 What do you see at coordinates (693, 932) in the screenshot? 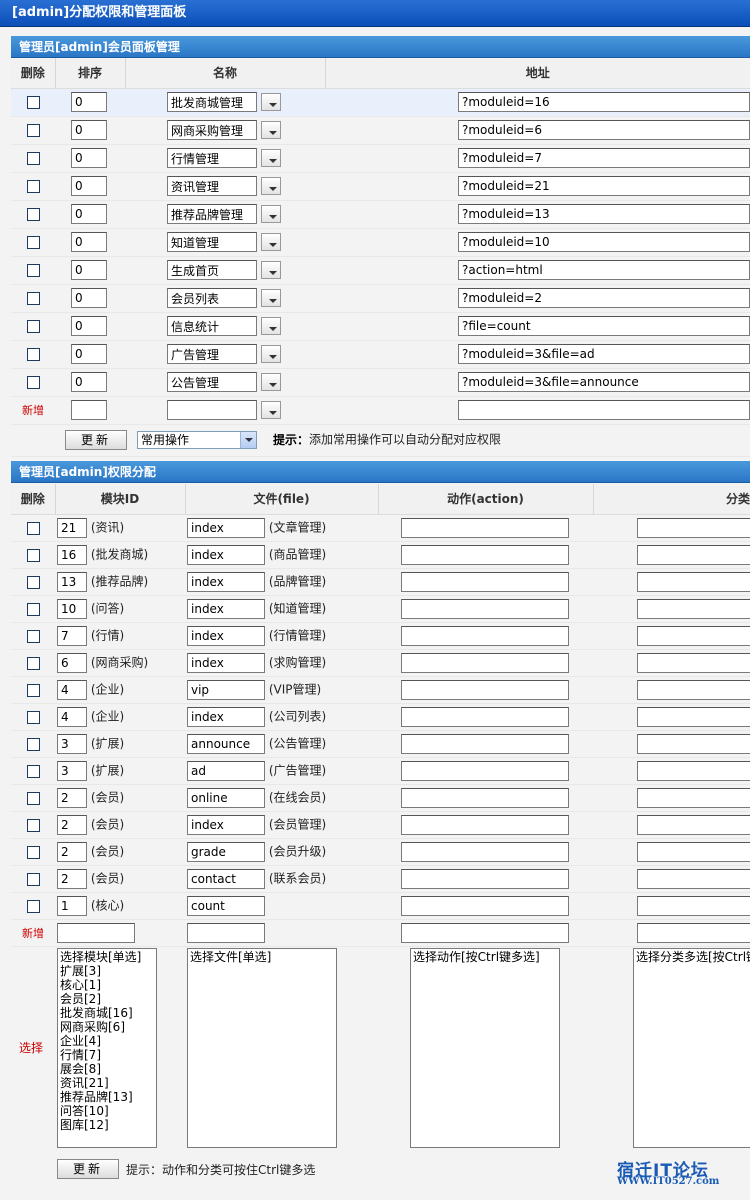
I see `new-category-input` at bounding box center [693, 932].